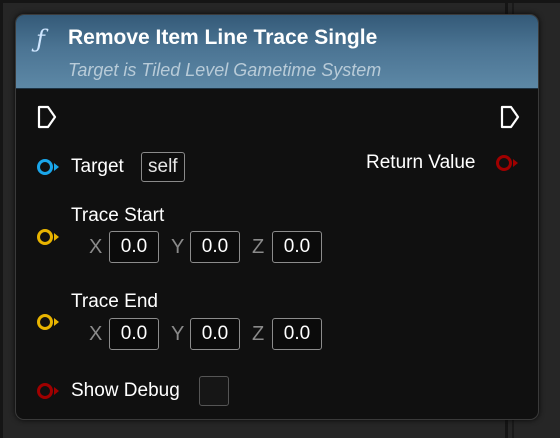  I want to click on show-debug-label: Show Debug, so click(125, 390).